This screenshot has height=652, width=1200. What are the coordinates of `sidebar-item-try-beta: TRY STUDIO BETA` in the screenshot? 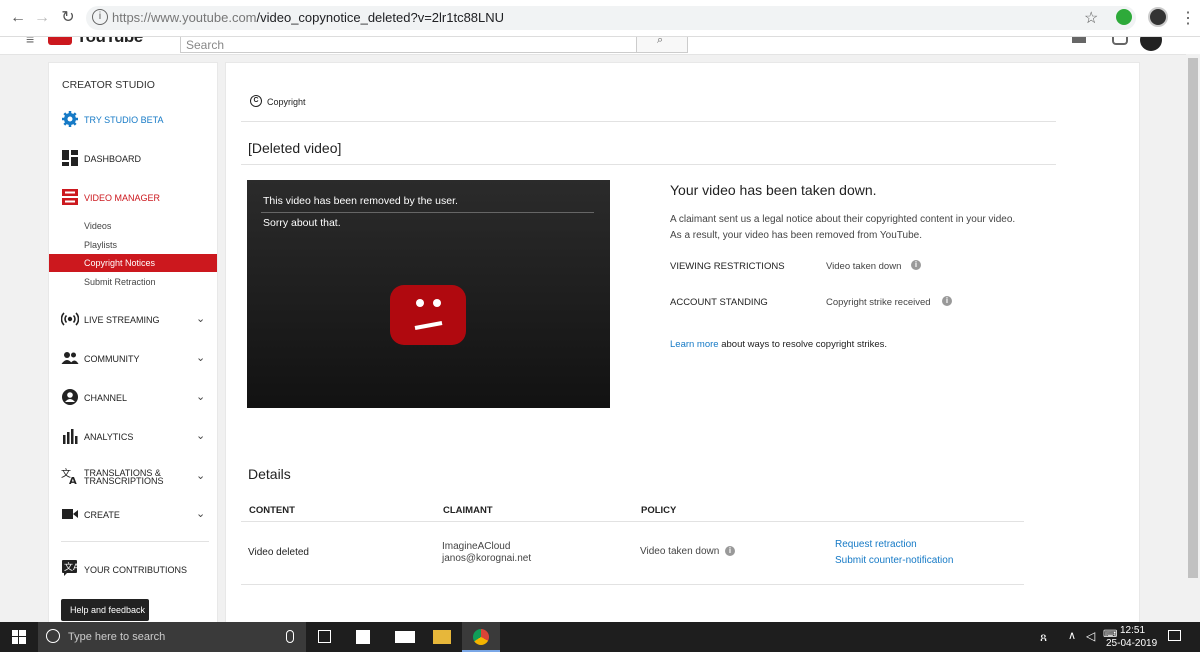 It's located at (133, 119).